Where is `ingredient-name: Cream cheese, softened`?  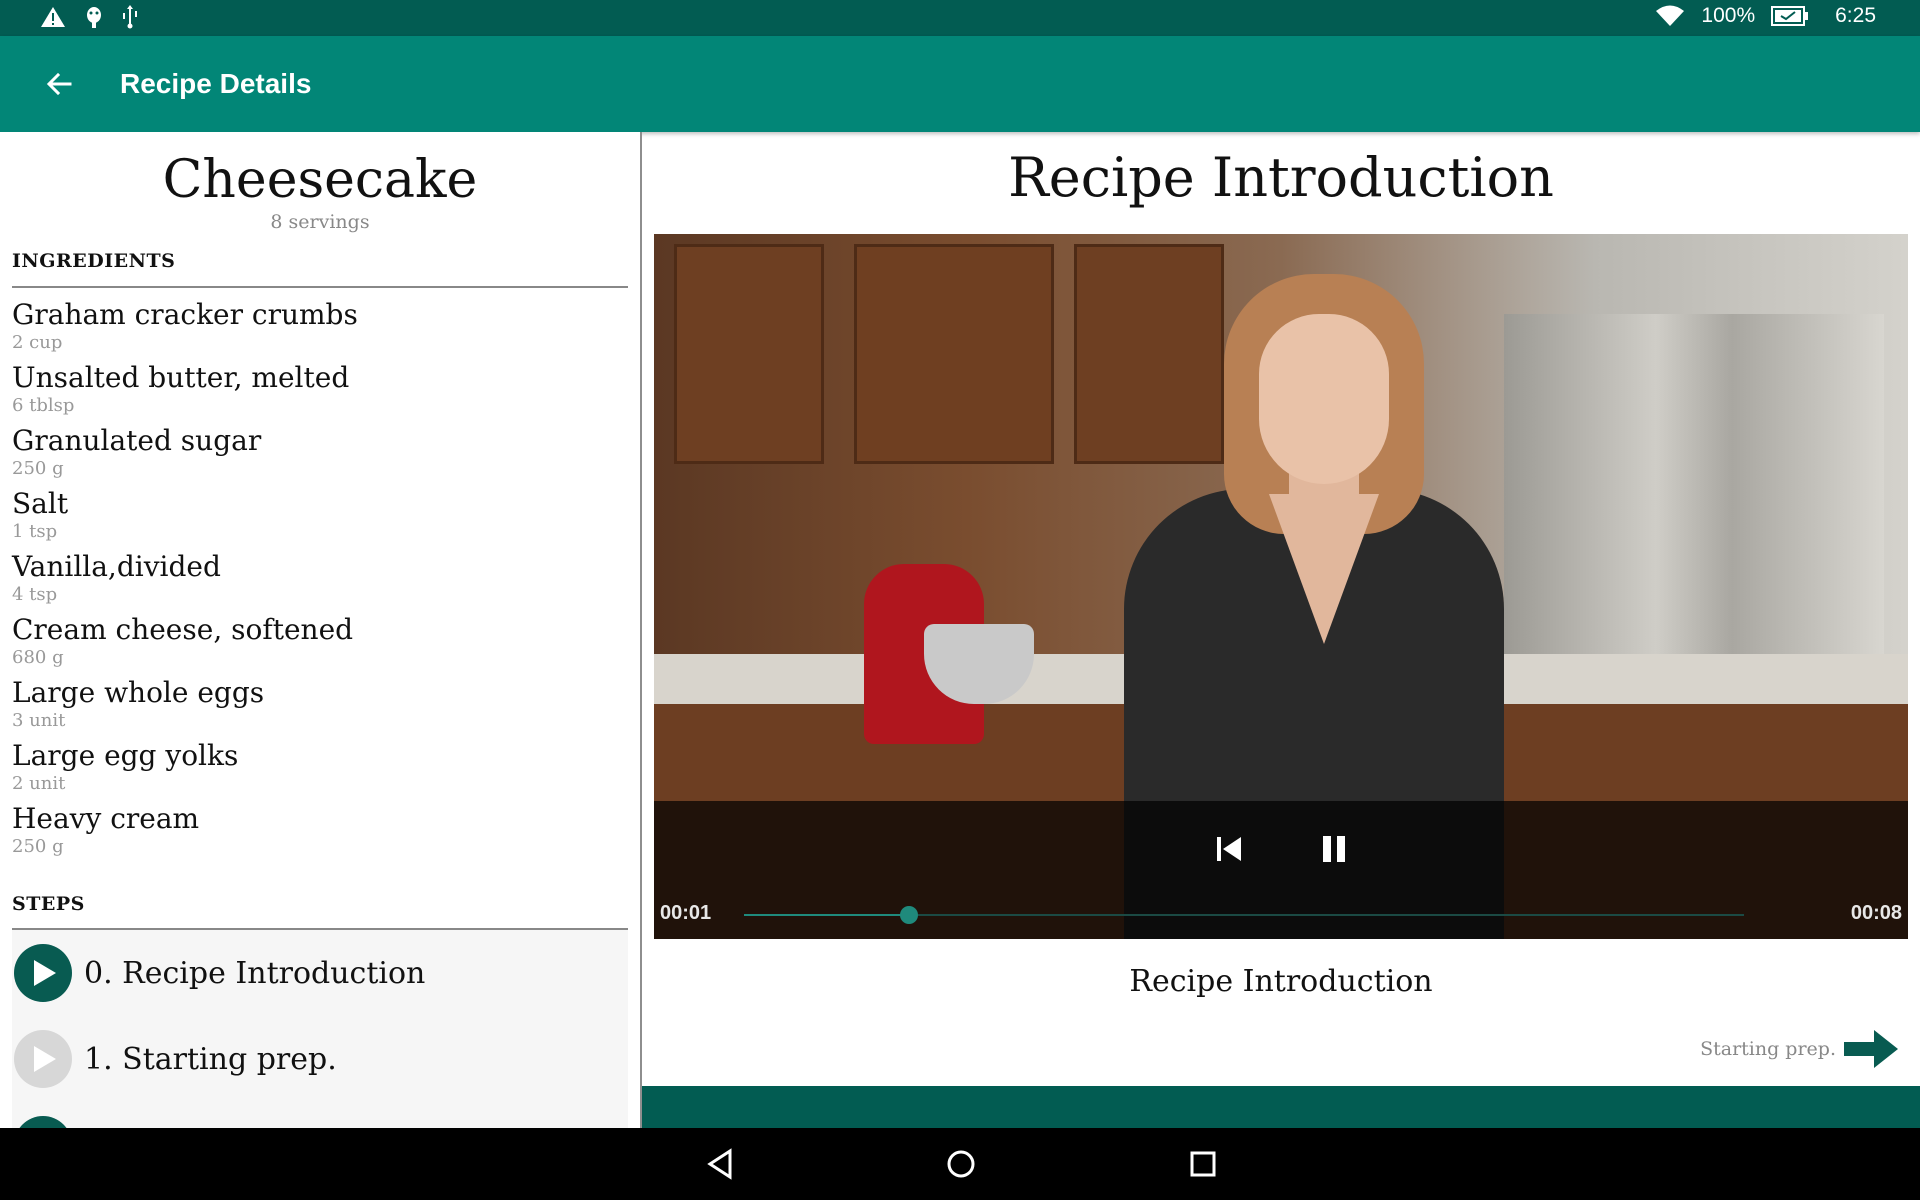
ingredient-name: Cream cheese, softened is located at coordinates (183, 629).